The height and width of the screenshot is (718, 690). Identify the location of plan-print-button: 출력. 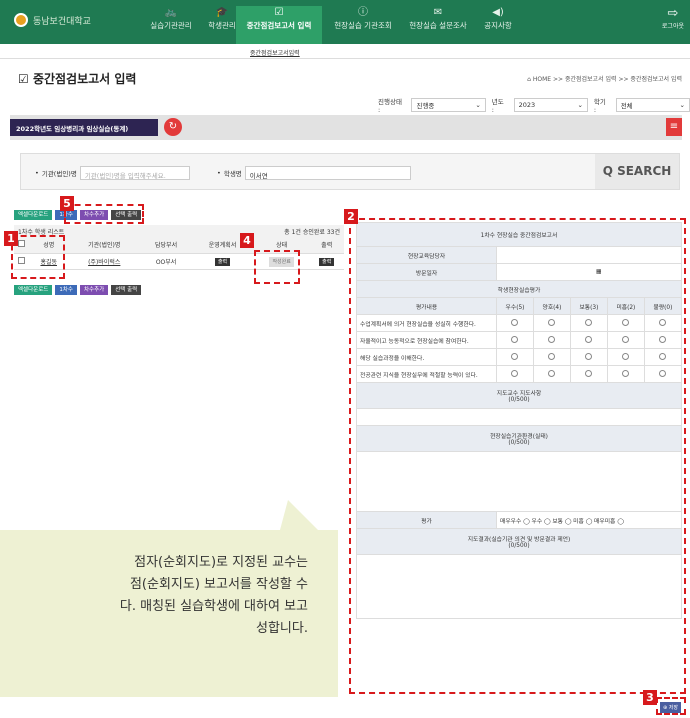
(222, 261).